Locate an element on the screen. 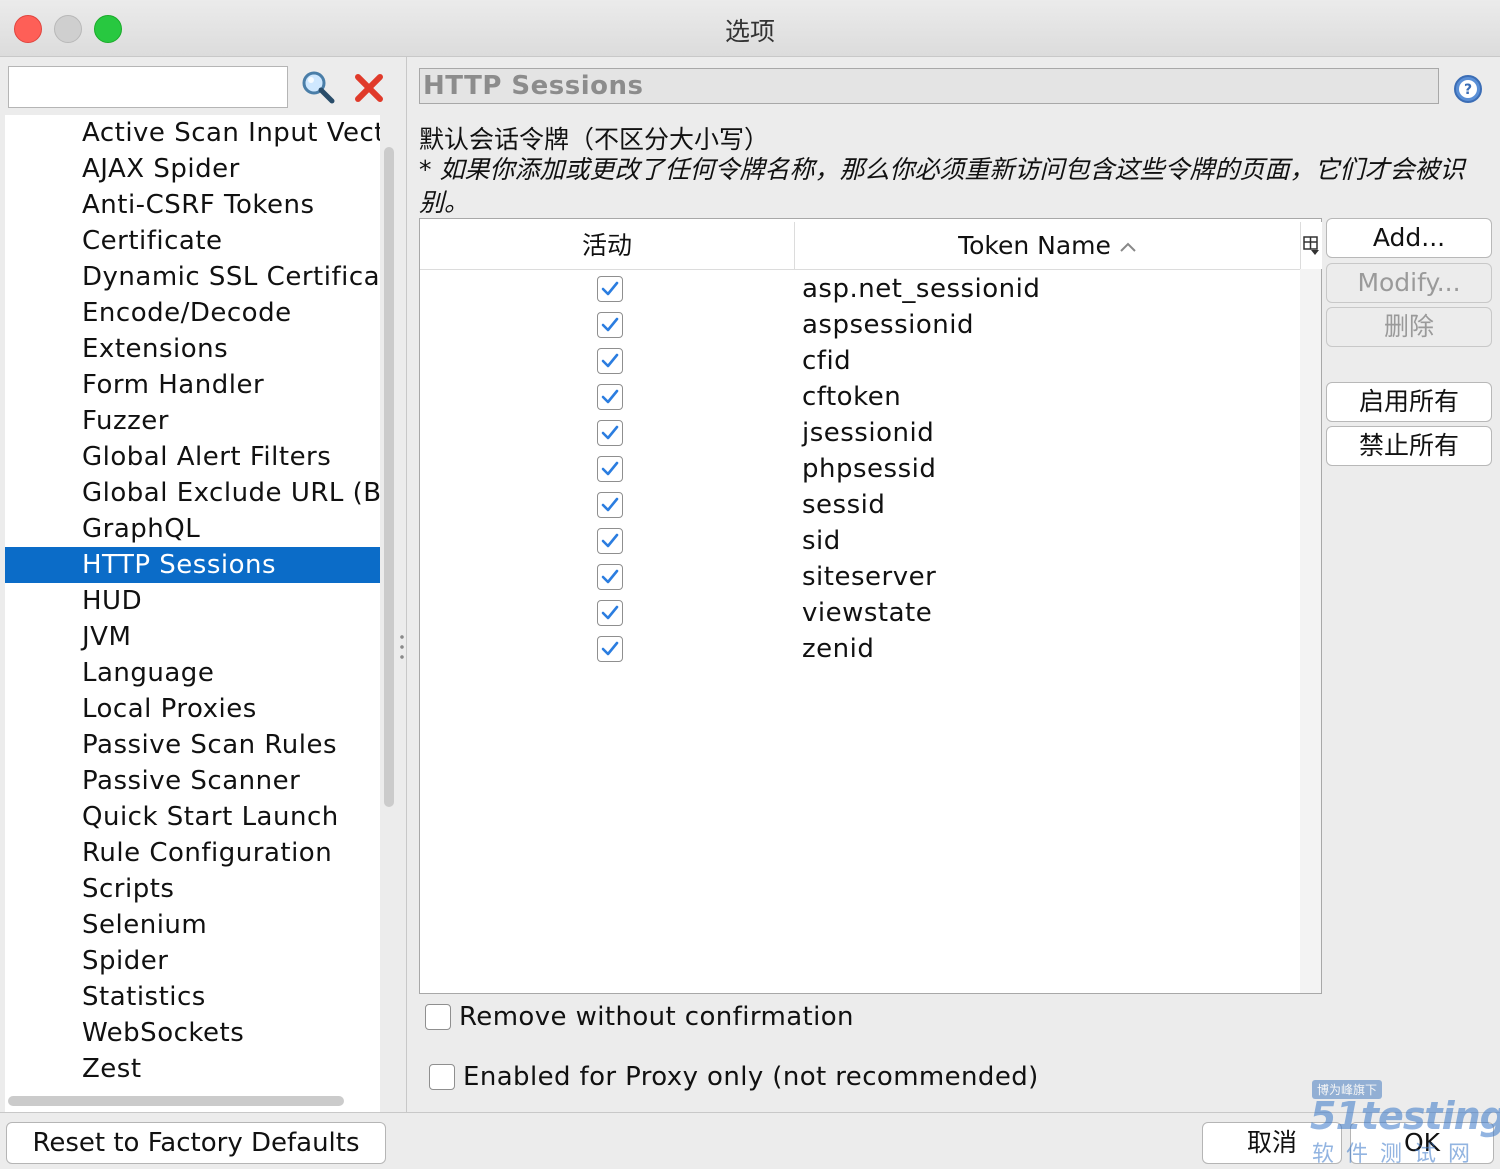  tree-item: WebSockets is located at coordinates (192, 1033).